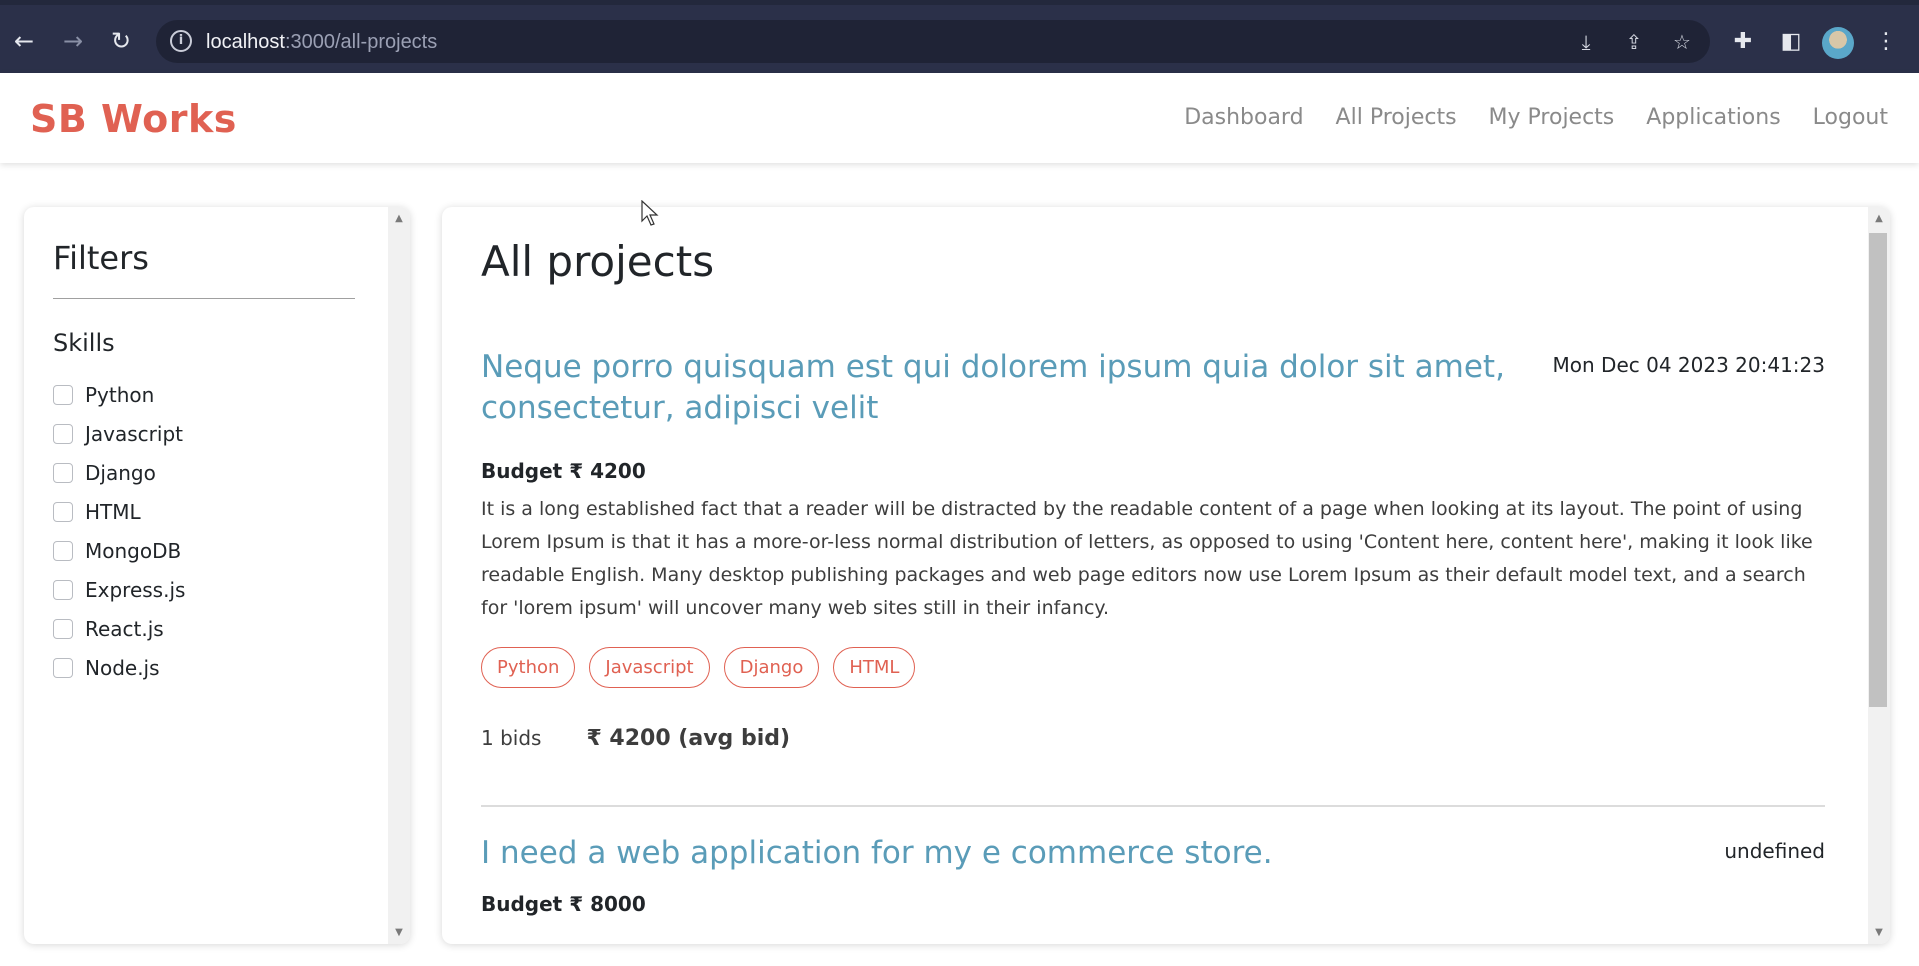 This screenshot has height=966, width=1919. I want to click on side-panel-icon: ◧, so click(1791, 42).